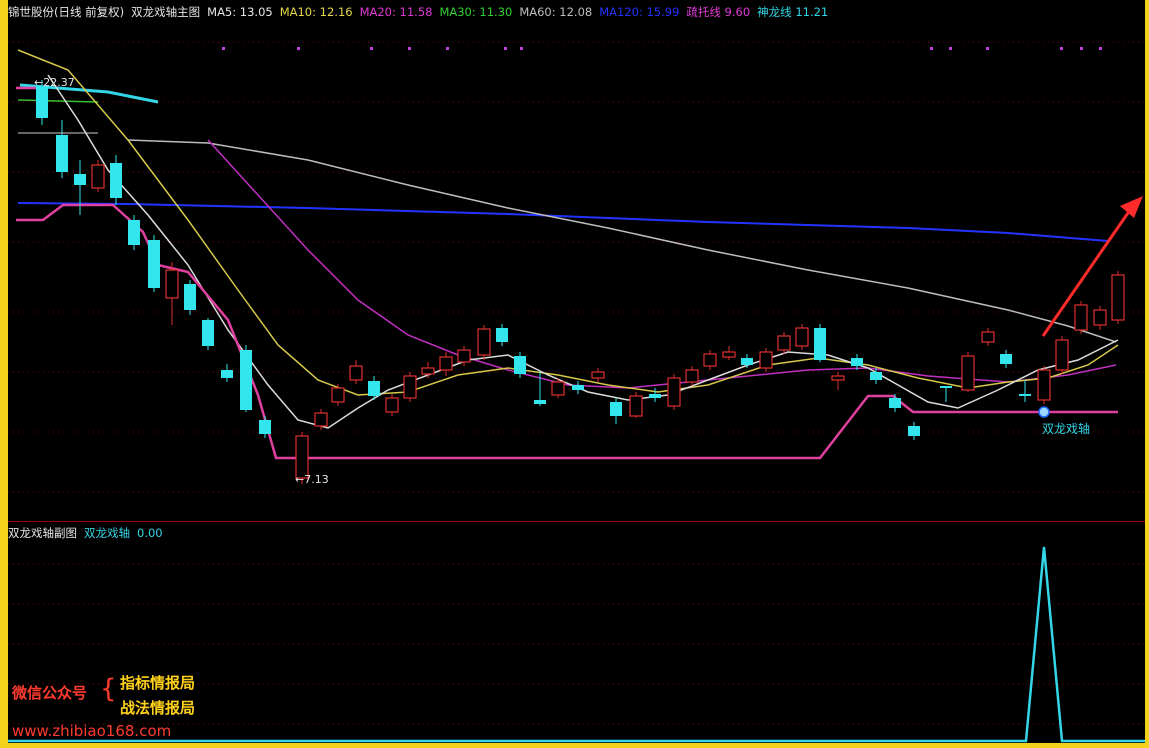  I want to click on sub-series-value: 0.00, so click(150, 533).